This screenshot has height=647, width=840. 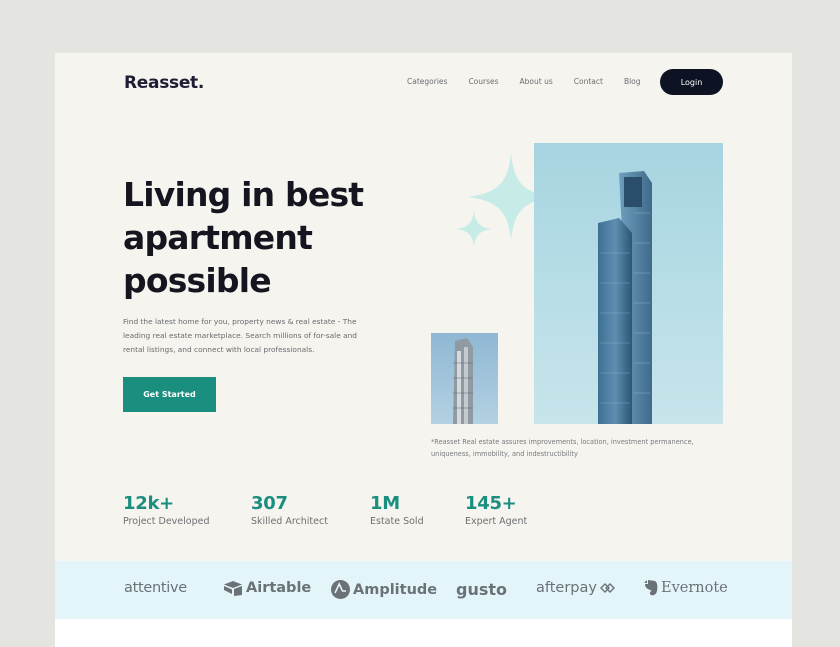 What do you see at coordinates (491, 503) in the screenshot?
I see `stat-value: 145+` at bounding box center [491, 503].